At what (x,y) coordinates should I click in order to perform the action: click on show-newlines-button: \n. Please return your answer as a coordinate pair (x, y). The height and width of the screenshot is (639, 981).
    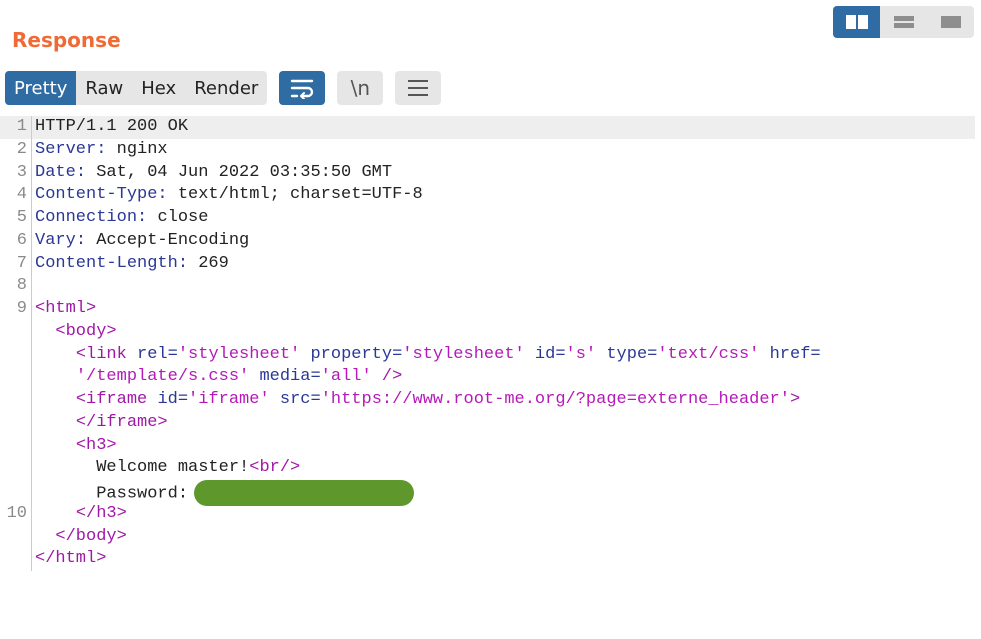
    Looking at the image, I should click on (360, 88).